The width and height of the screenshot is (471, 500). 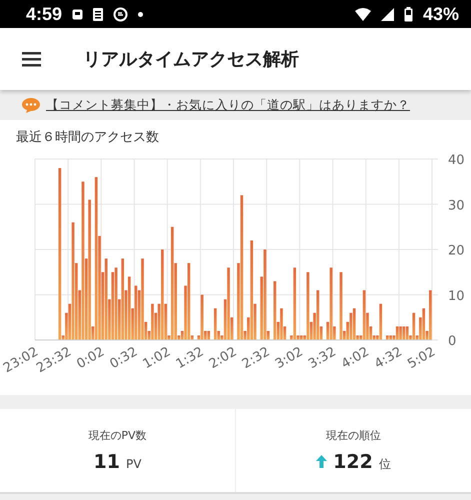 What do you see at coordinates (384, 464) in the screenshot?
I see `stat-unit: 位` at bounding box center [384, 464].